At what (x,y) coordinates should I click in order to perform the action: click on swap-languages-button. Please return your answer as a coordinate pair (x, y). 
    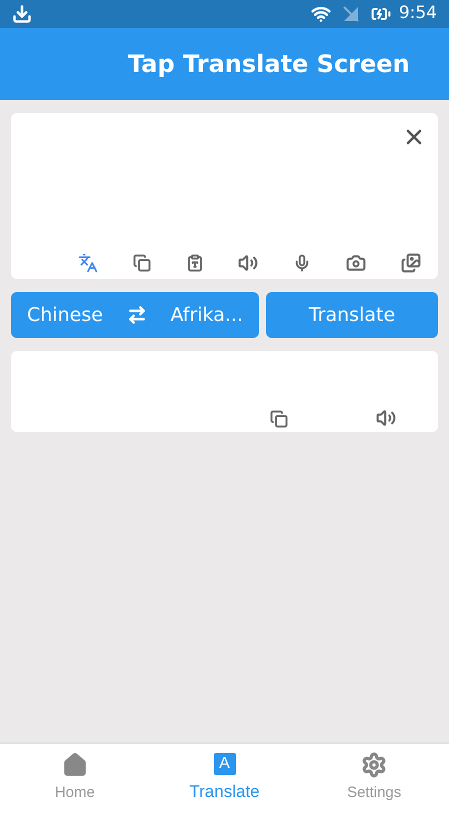
    Looking at the image, I should click on (136, 315).